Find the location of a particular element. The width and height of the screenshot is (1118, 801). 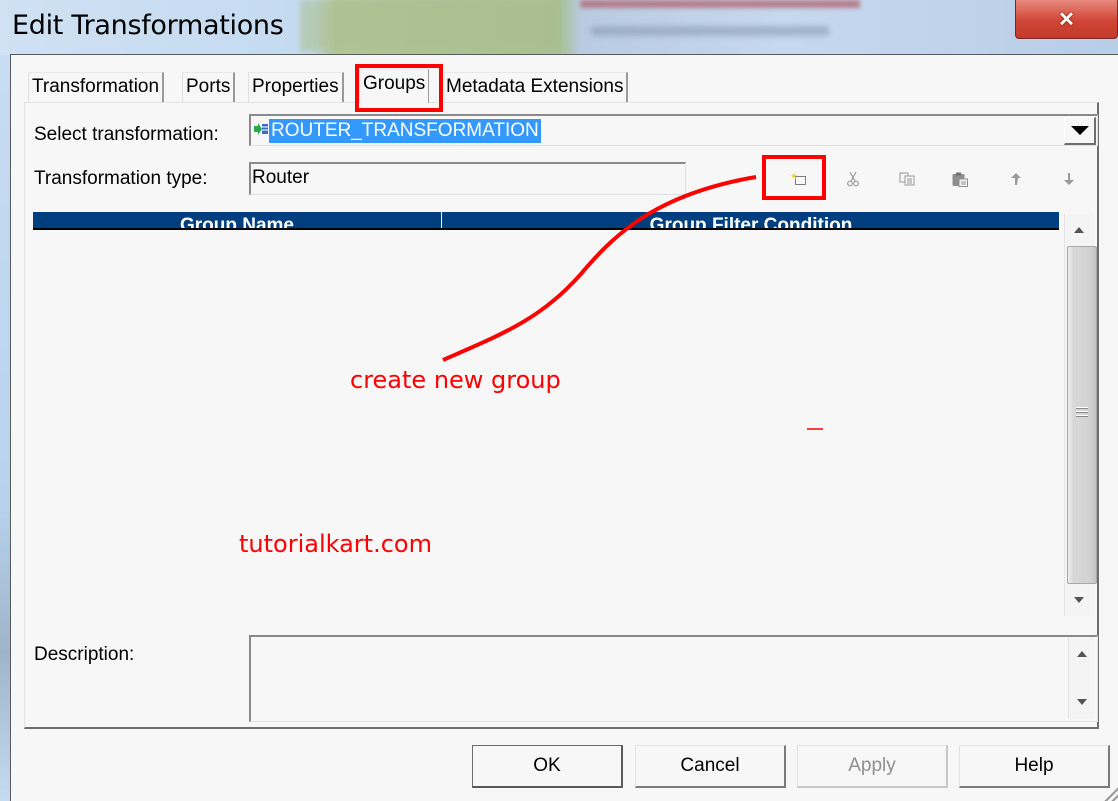

column-header-group-filter-condition: Group Filter Condition is located at coordinates (751, 220).